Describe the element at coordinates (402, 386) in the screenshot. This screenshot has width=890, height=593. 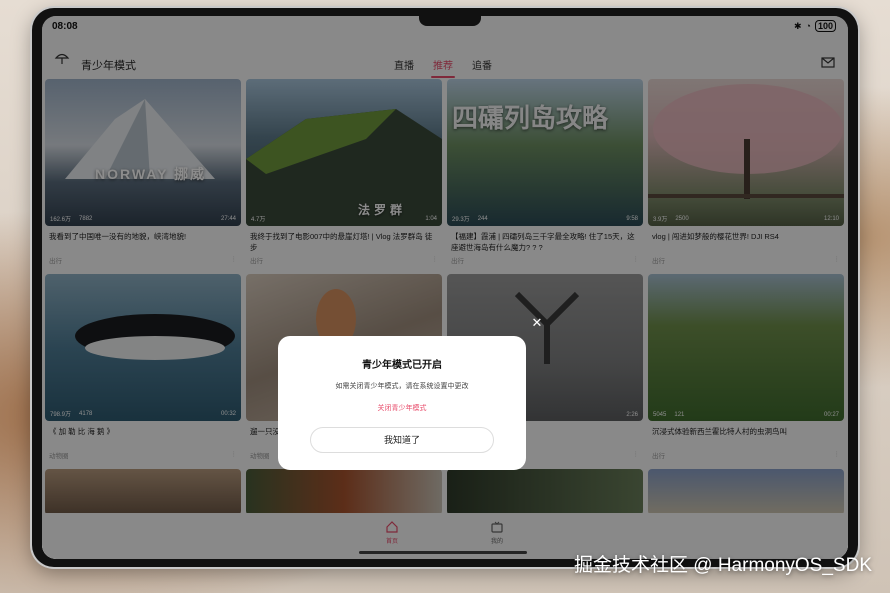
I see `dialog-description: 如需关闭青少年模式，请在系统设置中更改` at that location.